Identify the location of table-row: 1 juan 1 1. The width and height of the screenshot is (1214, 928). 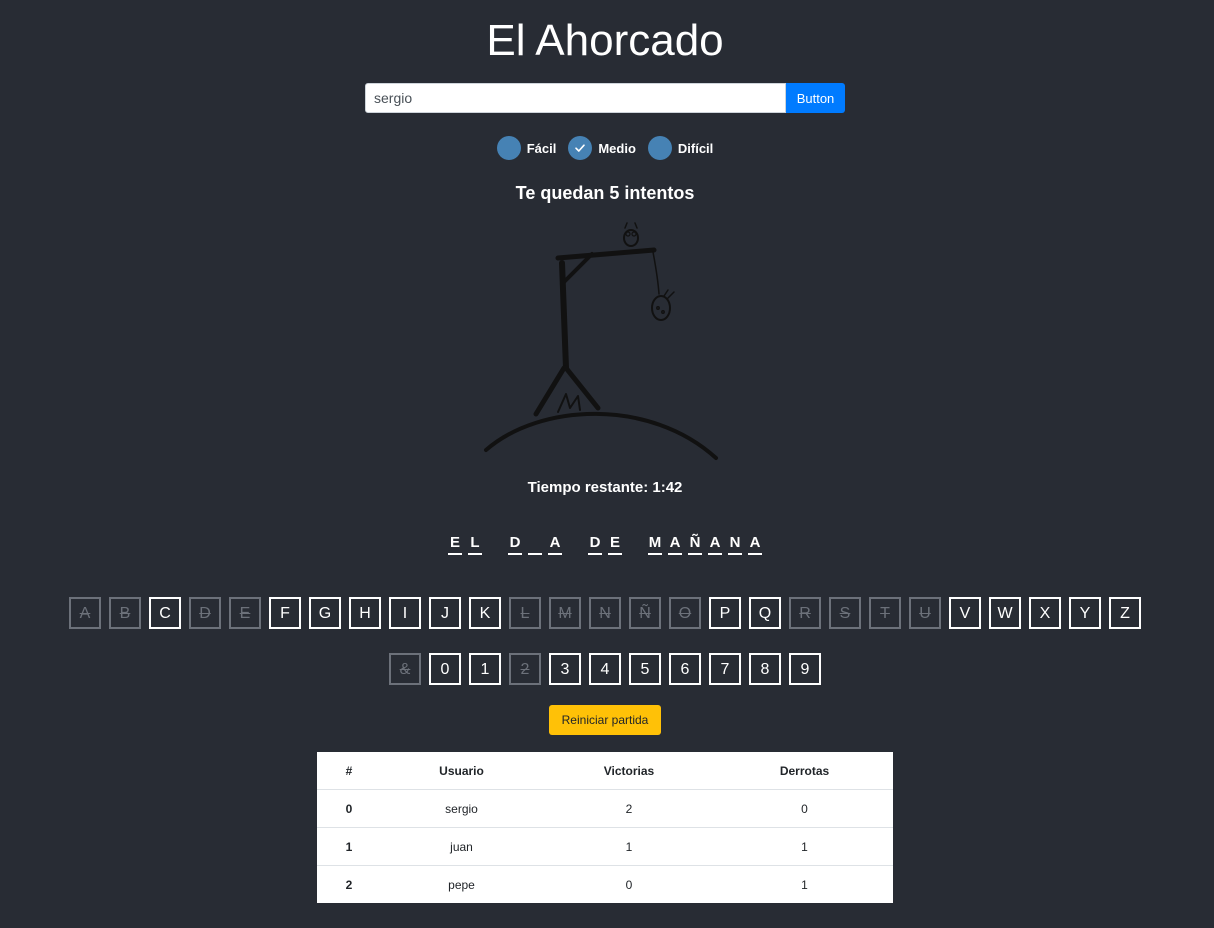
(605, 846).